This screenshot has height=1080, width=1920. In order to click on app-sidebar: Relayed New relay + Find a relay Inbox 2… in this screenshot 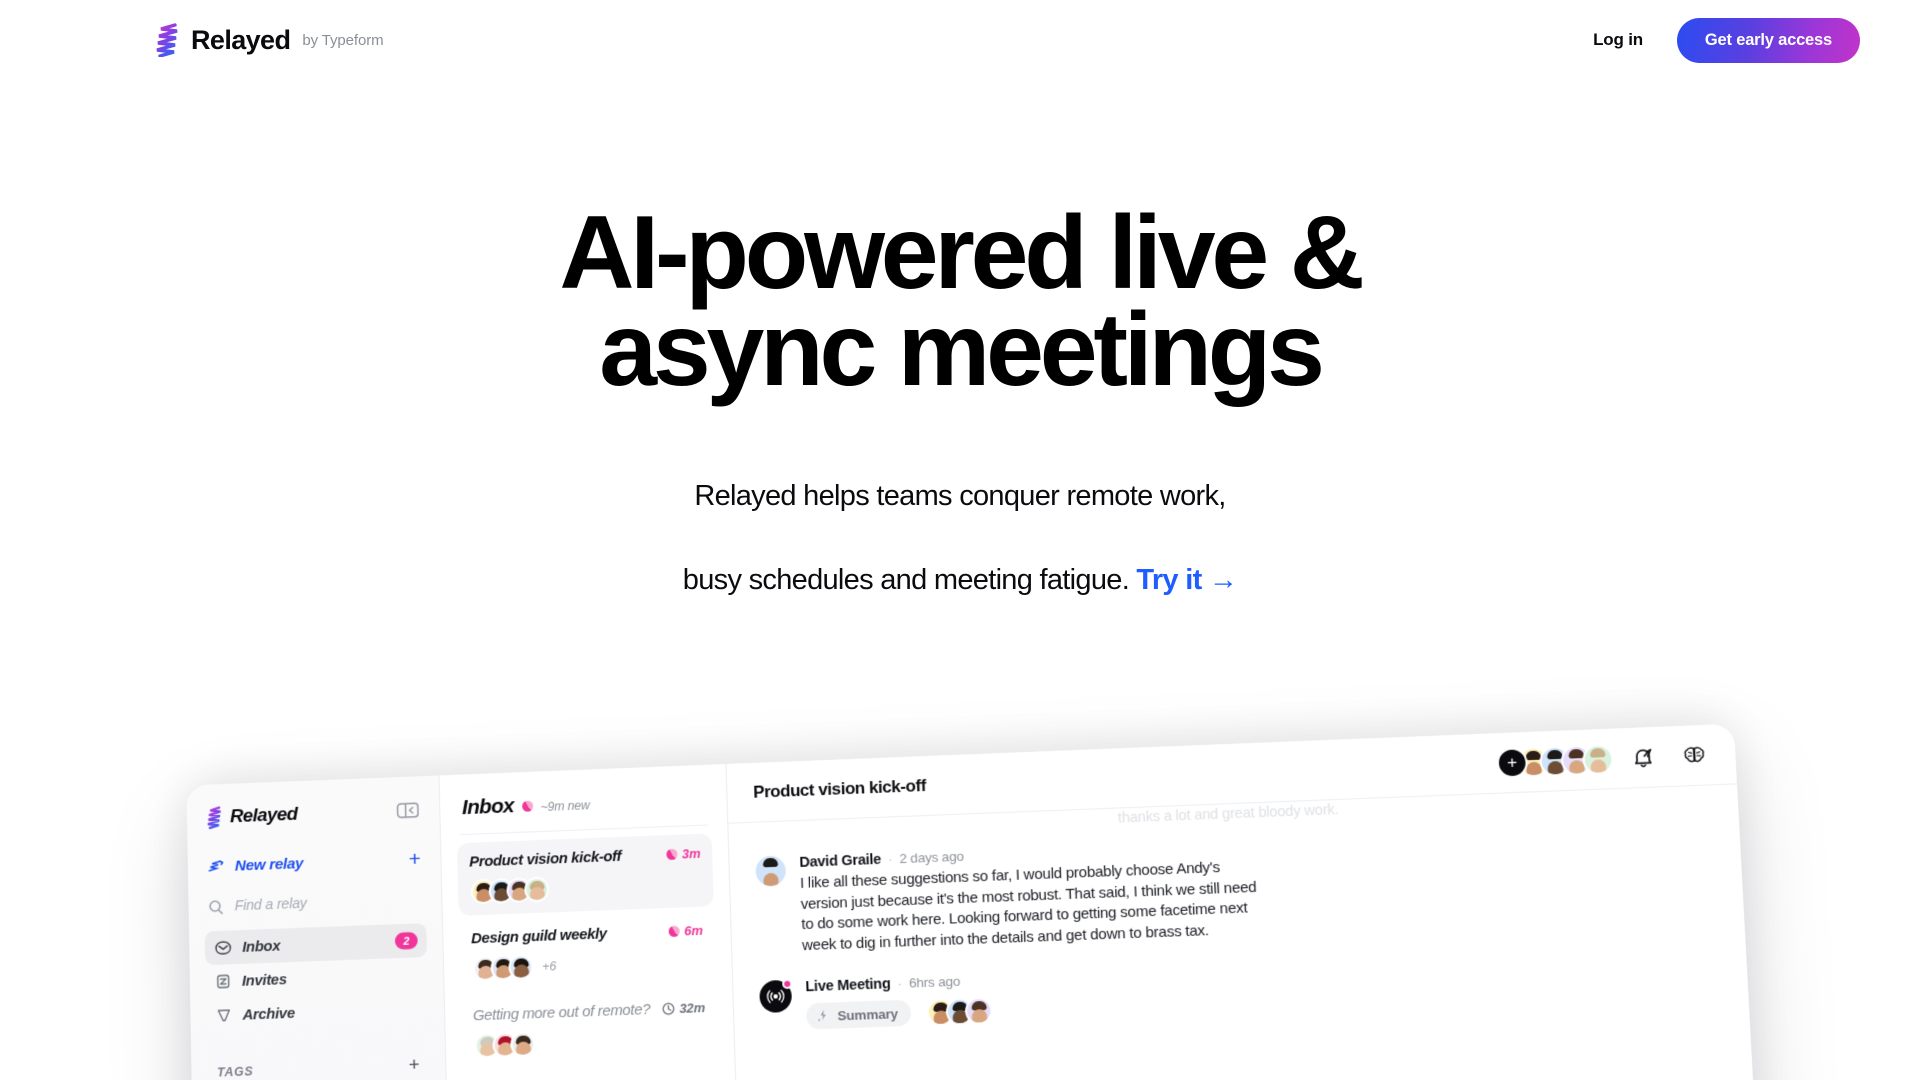, I will do `click(319, 927)`.